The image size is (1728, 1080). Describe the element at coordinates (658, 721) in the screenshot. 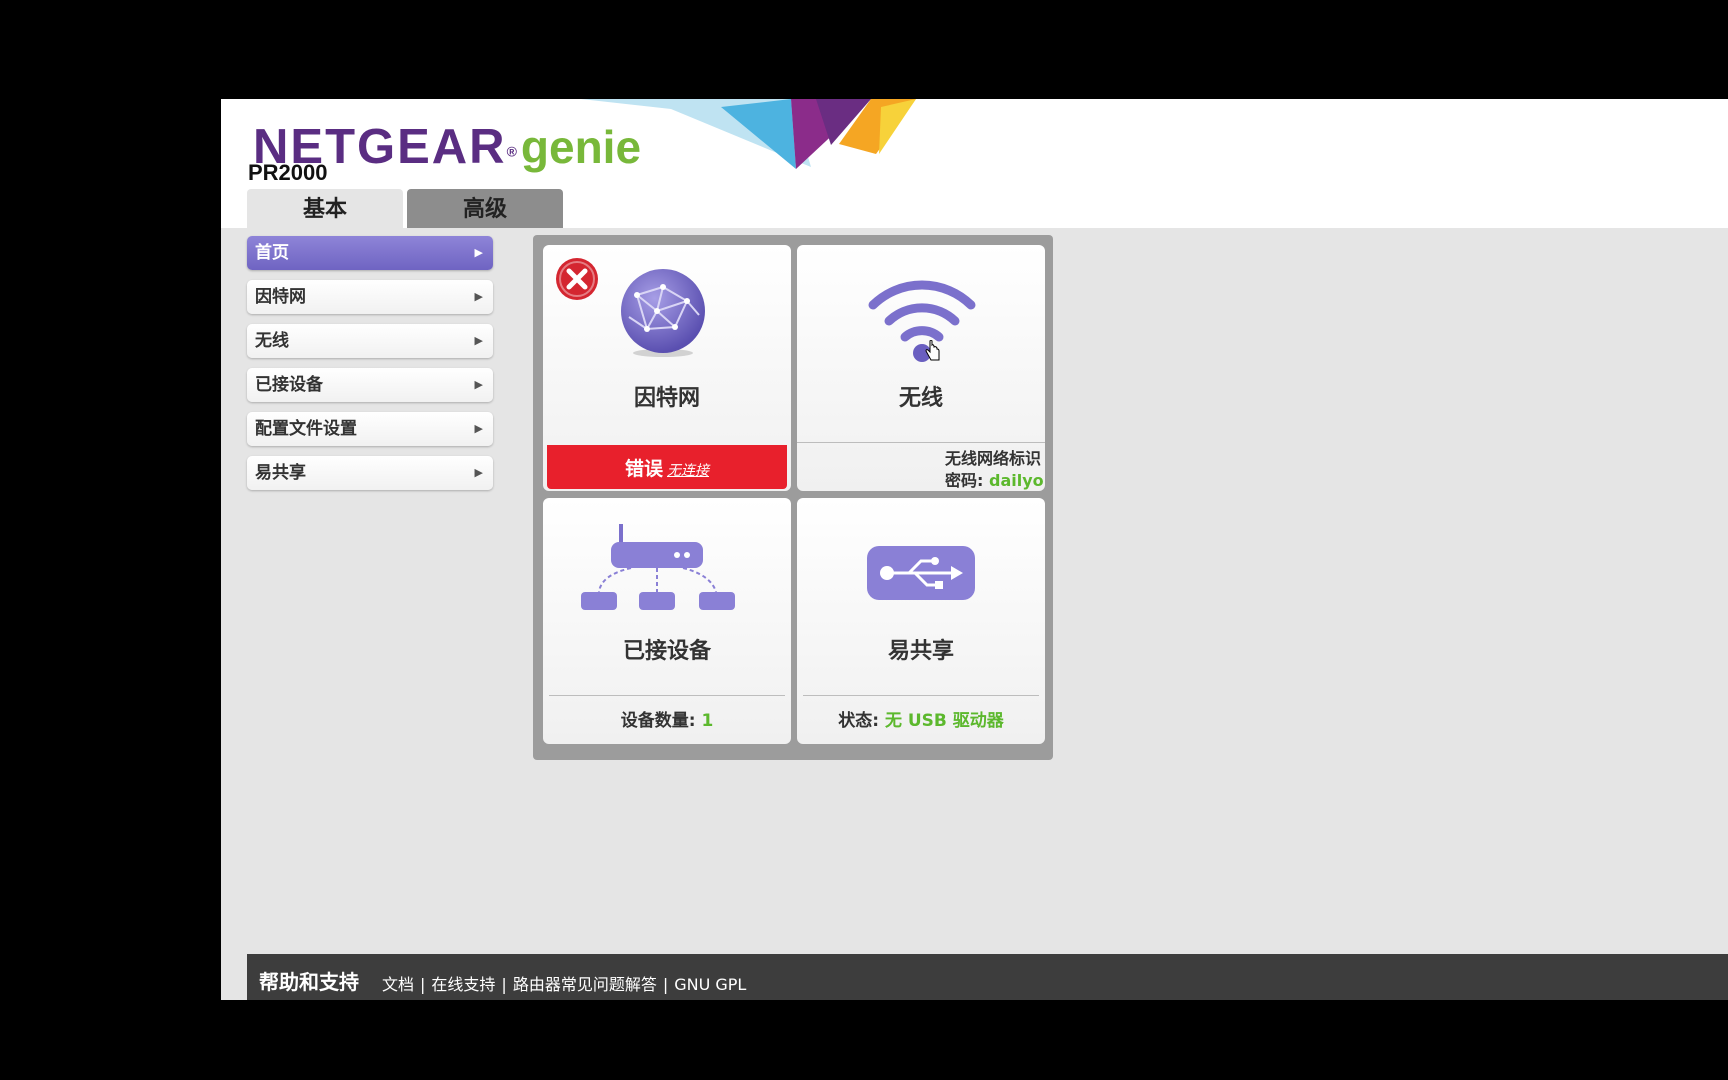

I see `devices-count-label: 设备数量:` at that location.